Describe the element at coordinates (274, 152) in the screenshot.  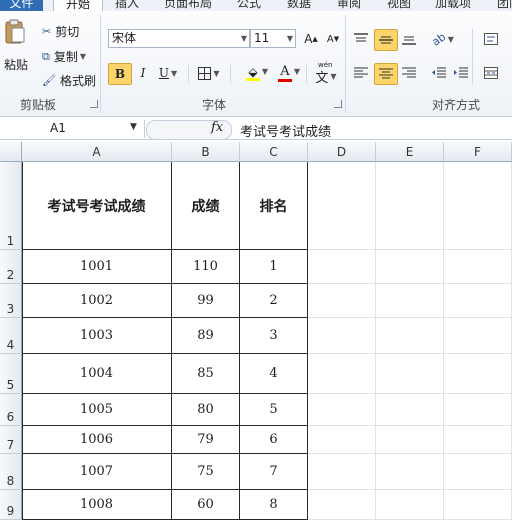
I see `column-header-c: C` at that location.